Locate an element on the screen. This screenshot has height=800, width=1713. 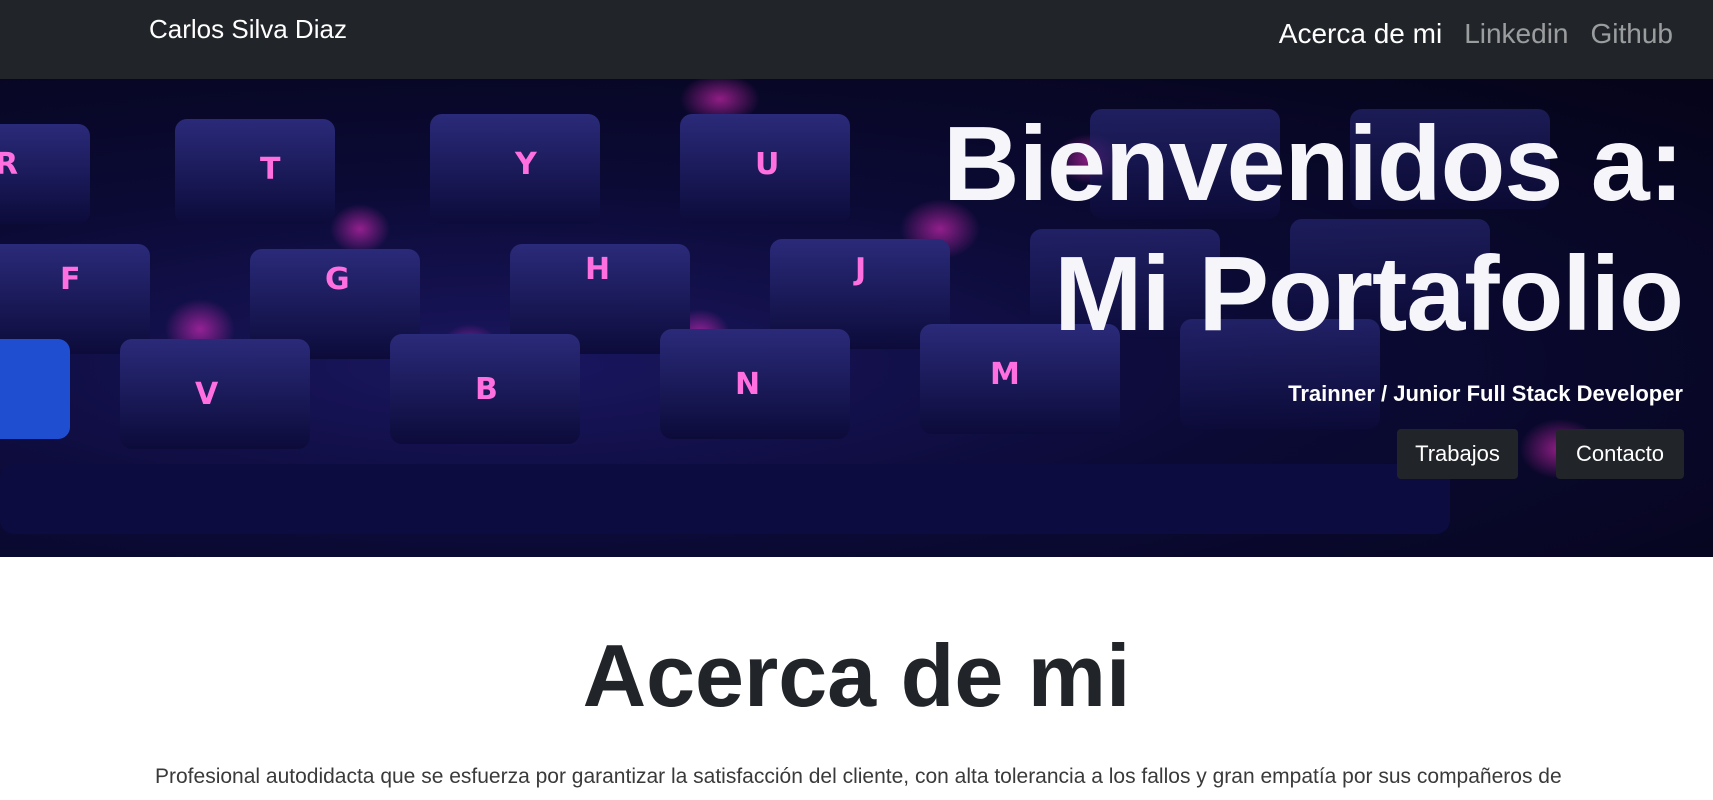
hero-subtitle: Trainner / Junior Full Stack Developer is located at coordinates (1485, 393).